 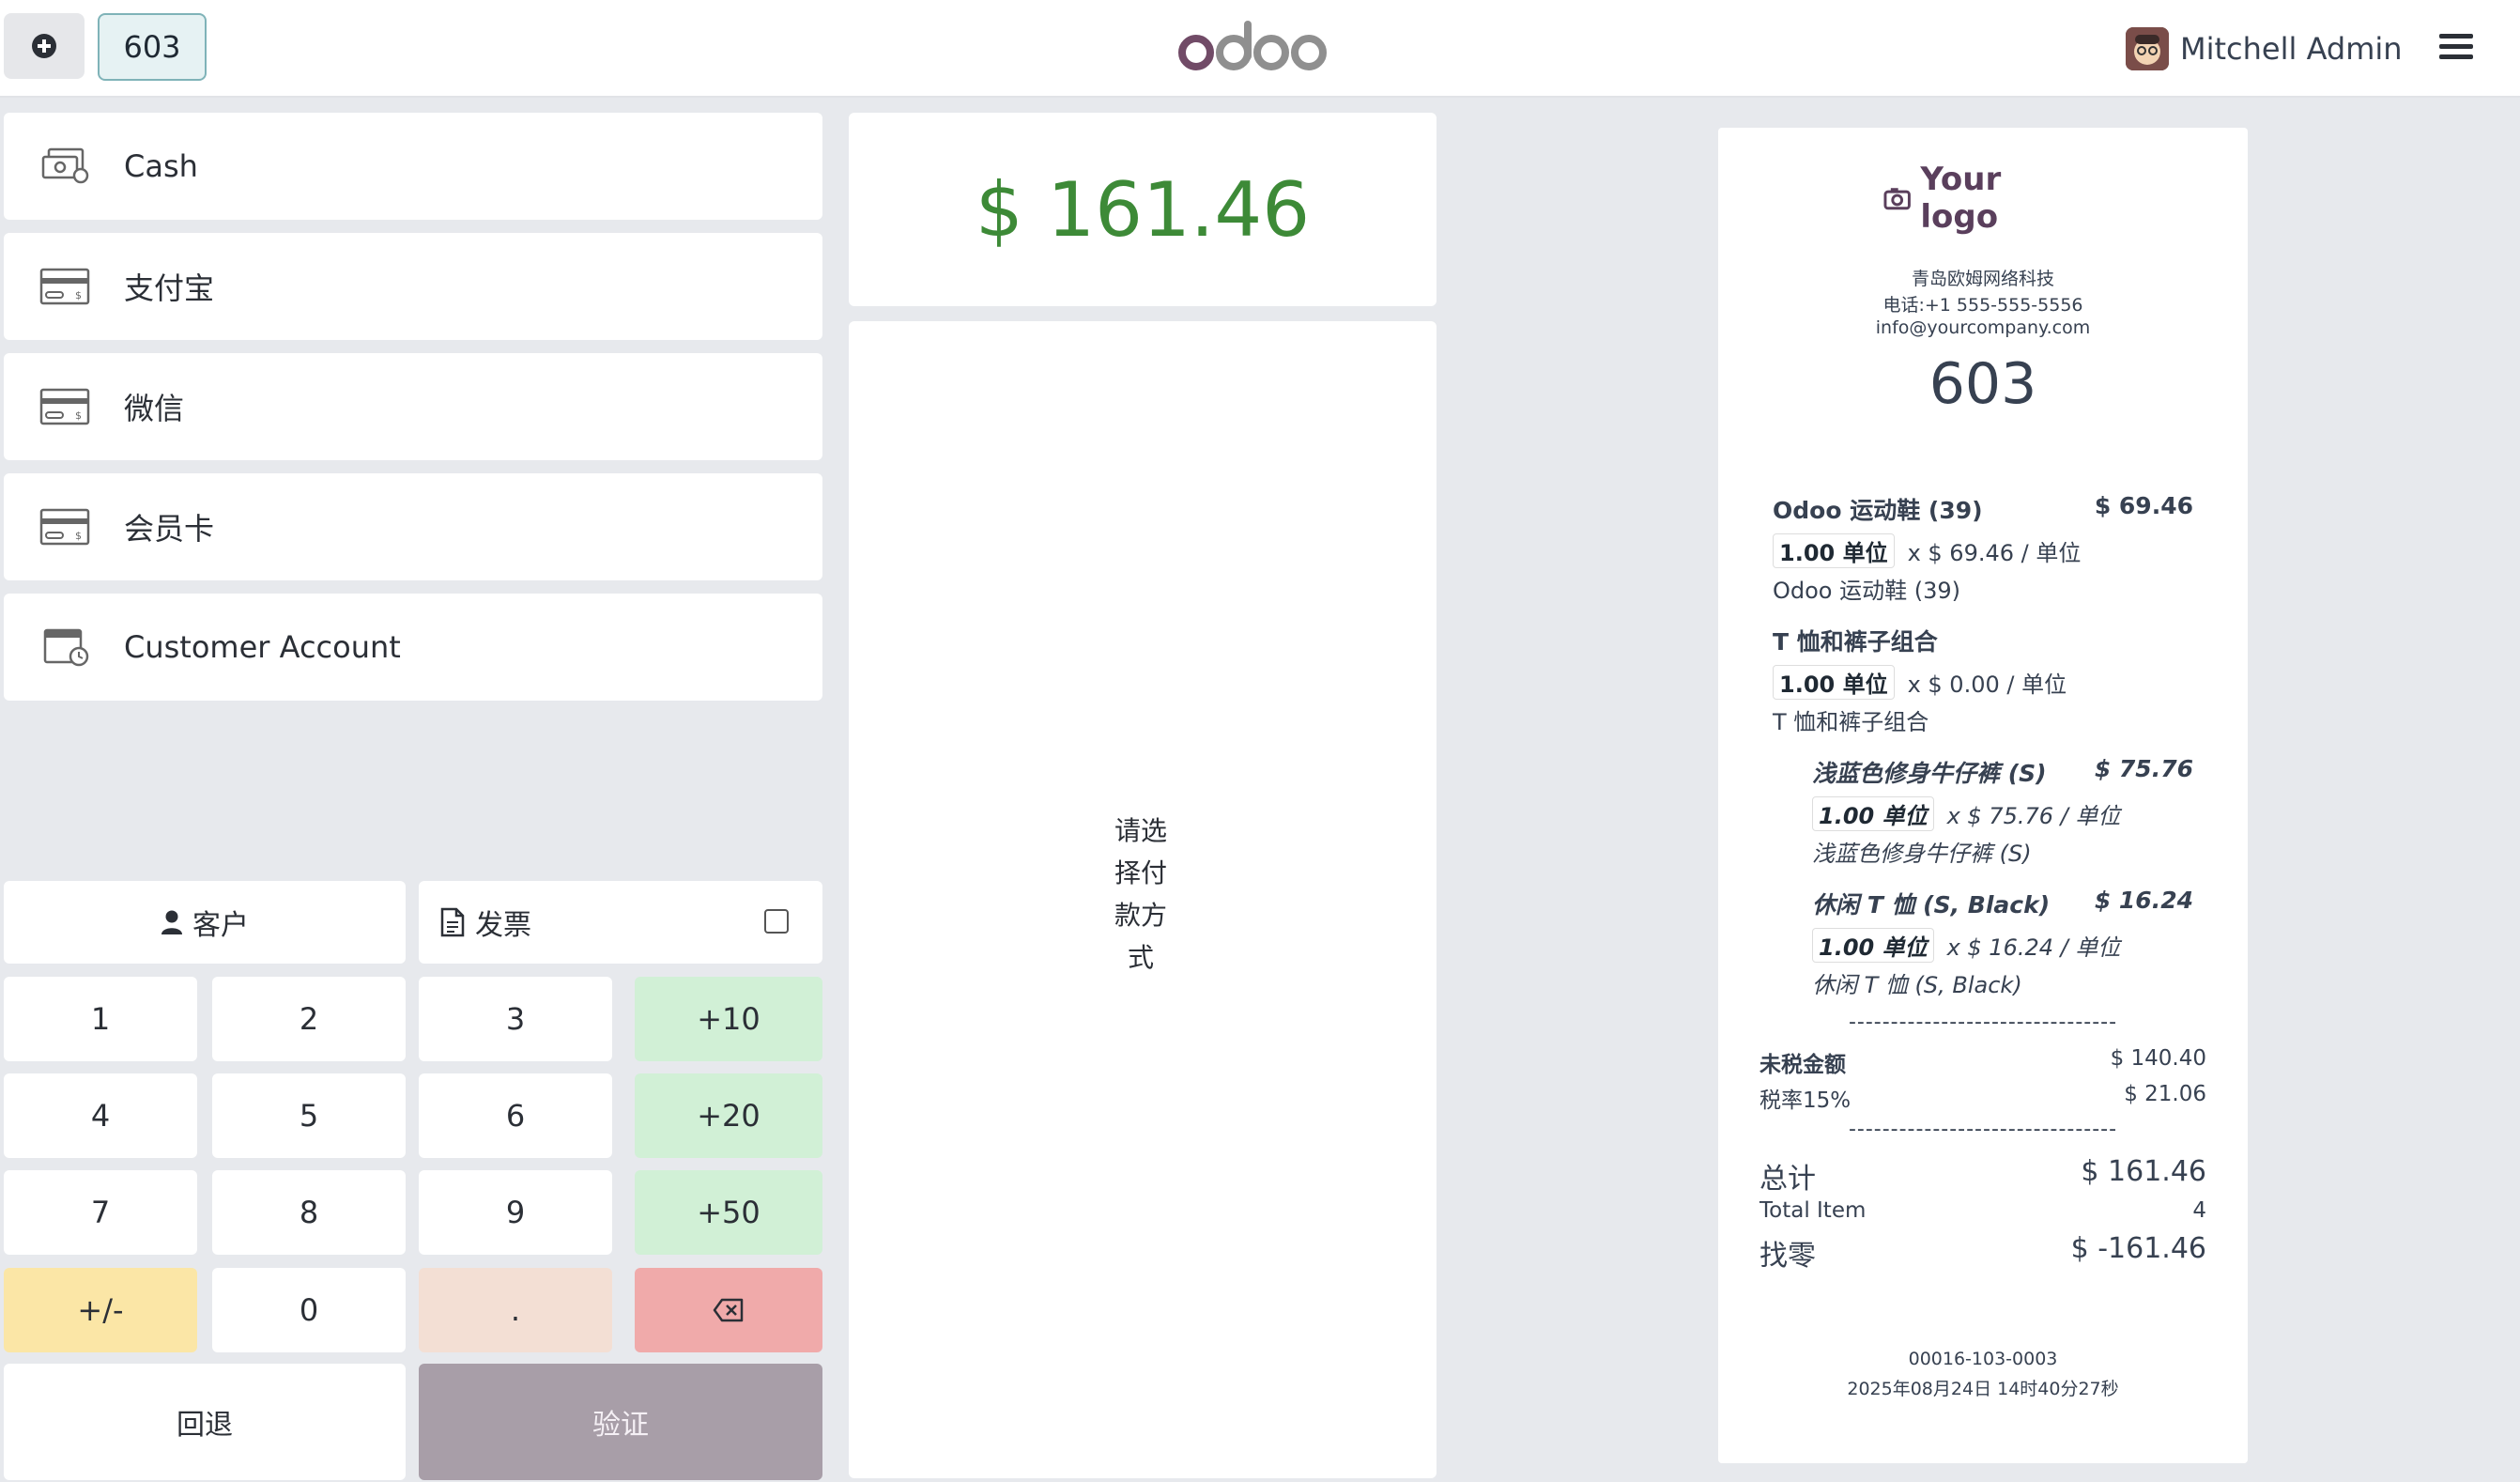 I want to click on company-logo: Your logo, so click(x=1984, y=198).